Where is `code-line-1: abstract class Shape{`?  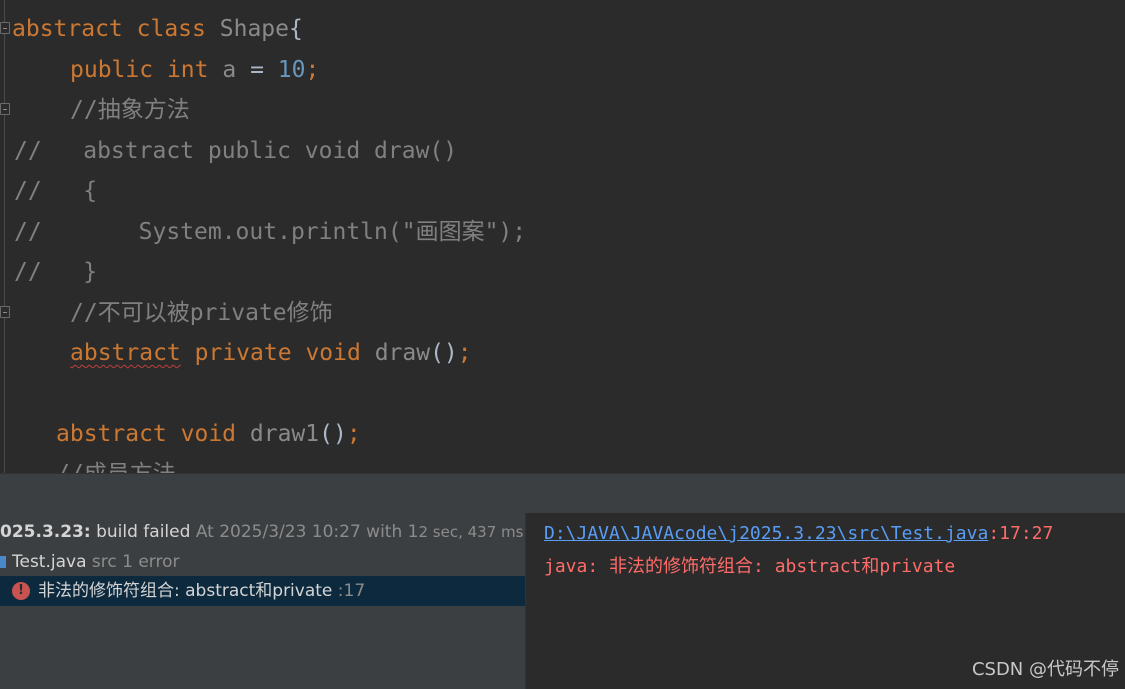
code-line-1: abstract class Shape{ is located at coordinates (157, 29).